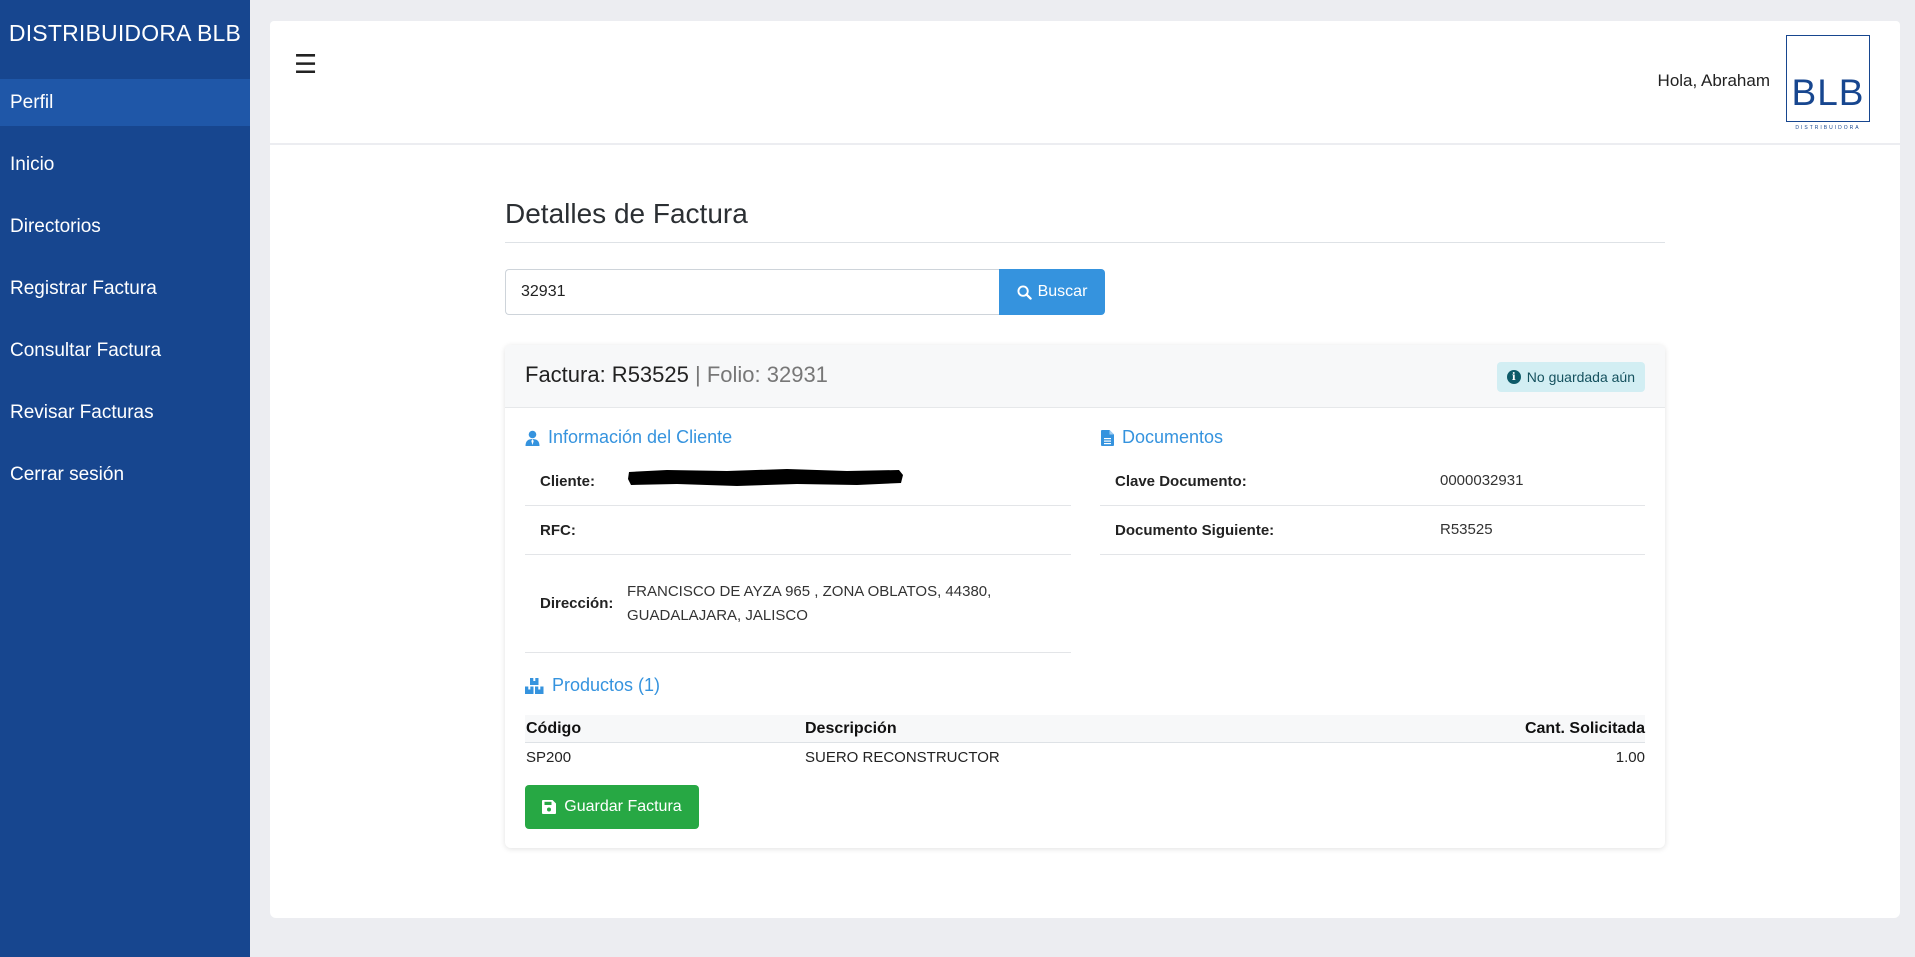  I want to click on sidebar-item-inicio: Inicio, so click(125, 164).